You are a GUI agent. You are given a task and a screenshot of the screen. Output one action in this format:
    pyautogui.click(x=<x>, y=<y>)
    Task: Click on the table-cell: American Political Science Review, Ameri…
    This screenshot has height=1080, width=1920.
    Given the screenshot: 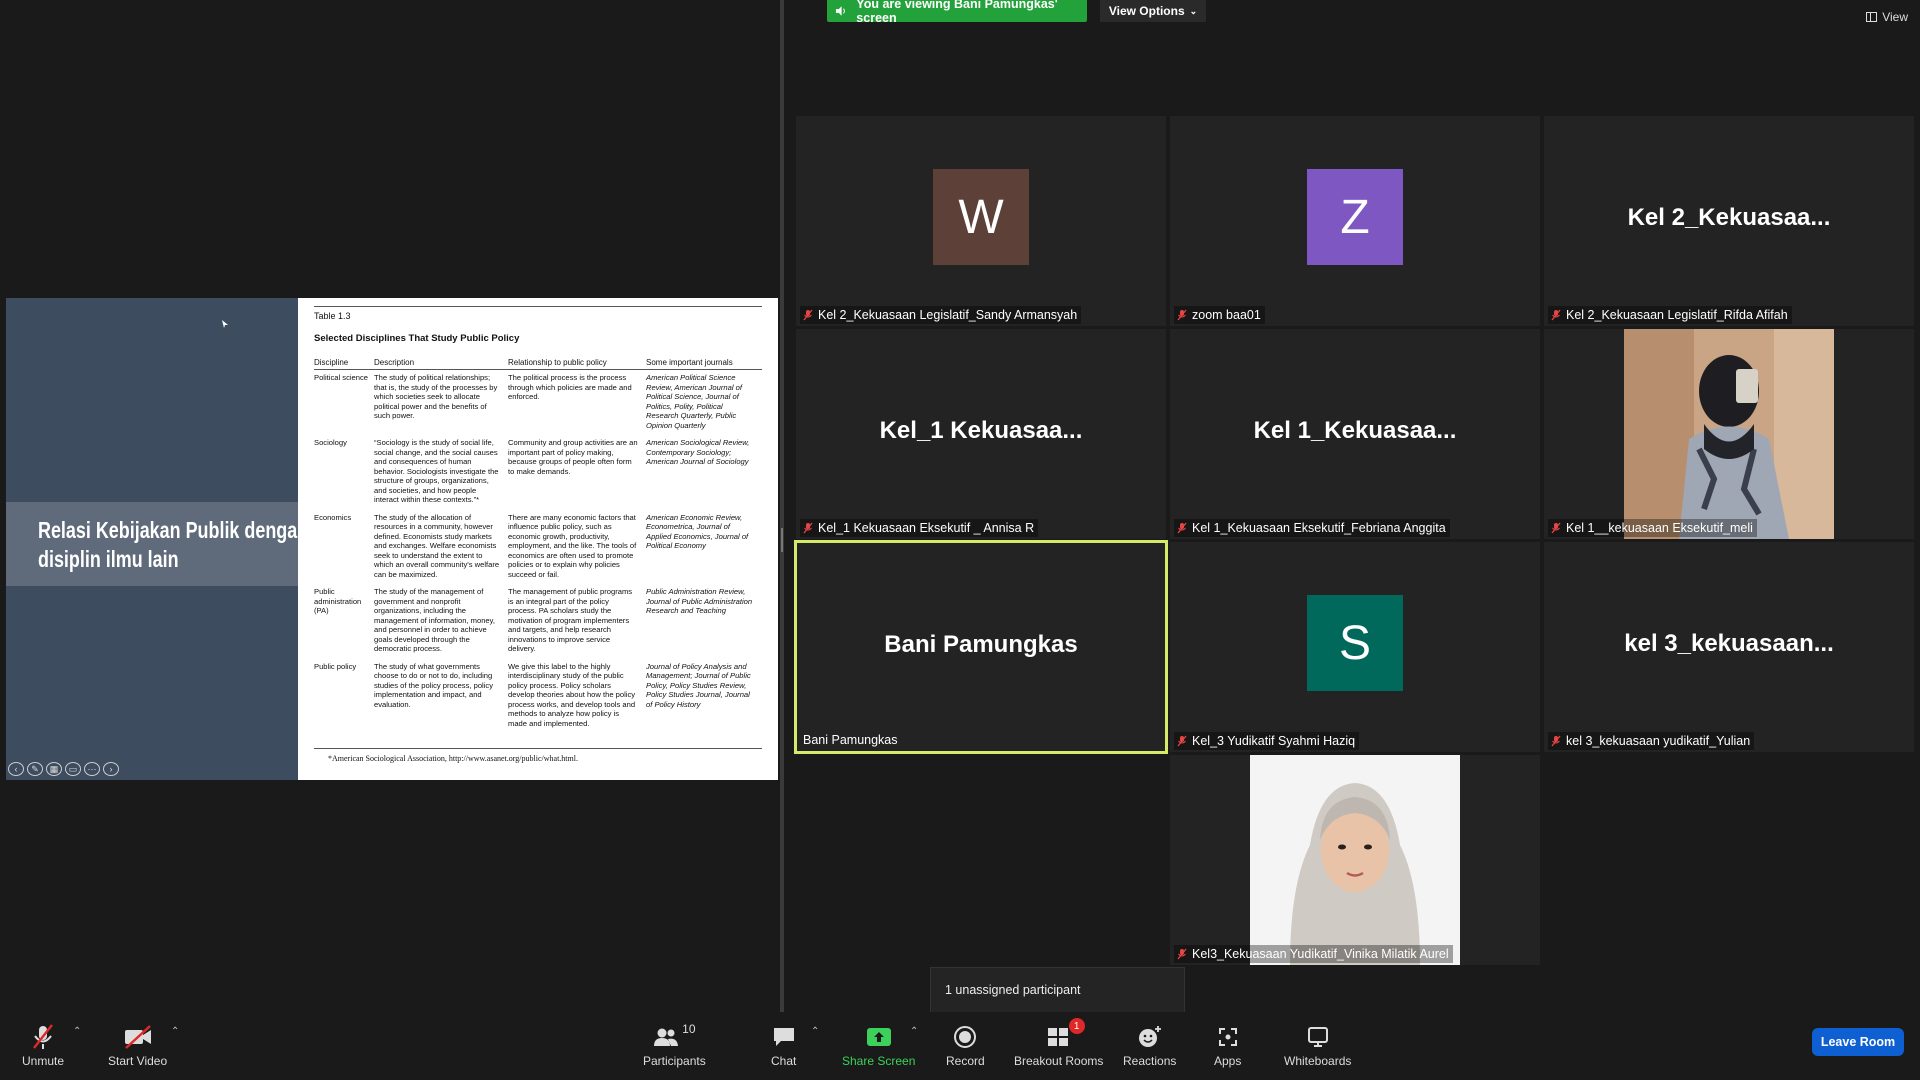 What is the action you would take?
    pyautogui.click(x=694, y=401)
    